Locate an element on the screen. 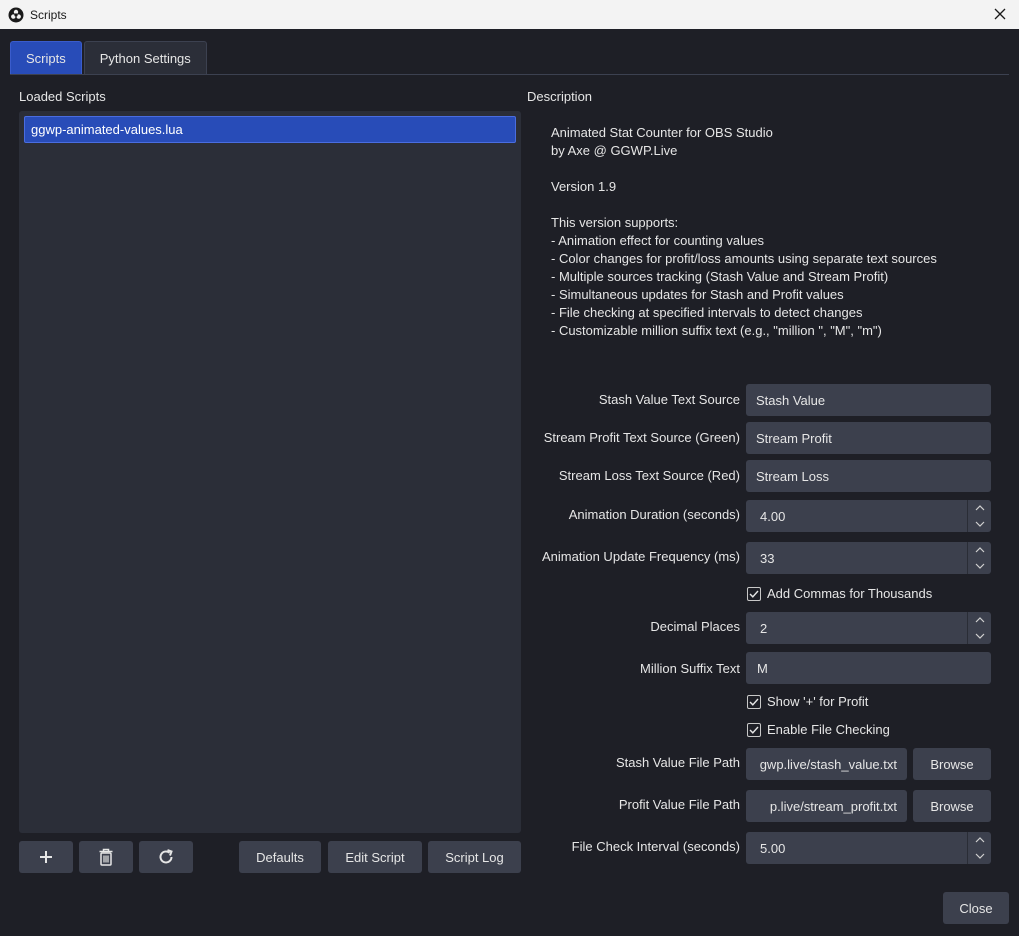  million-suffix-label: Million Suffix Text is located at coordinates (690, 668).